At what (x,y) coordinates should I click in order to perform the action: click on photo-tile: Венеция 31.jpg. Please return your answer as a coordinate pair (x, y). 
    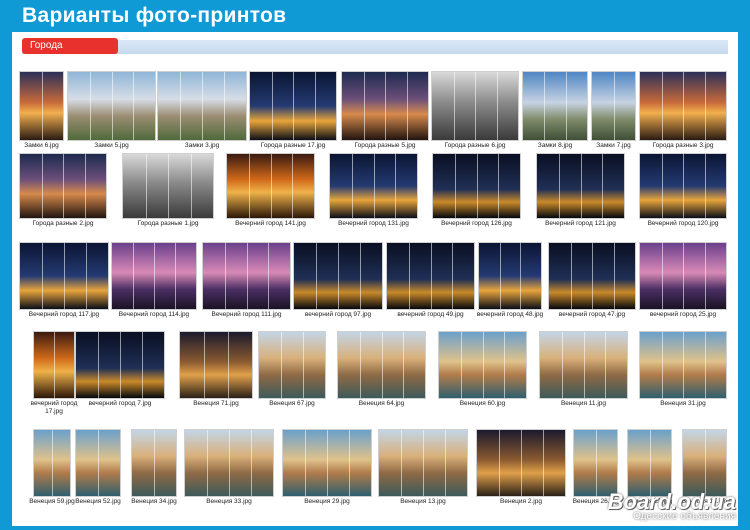
    Looking at the image, I should click on (683, 370).